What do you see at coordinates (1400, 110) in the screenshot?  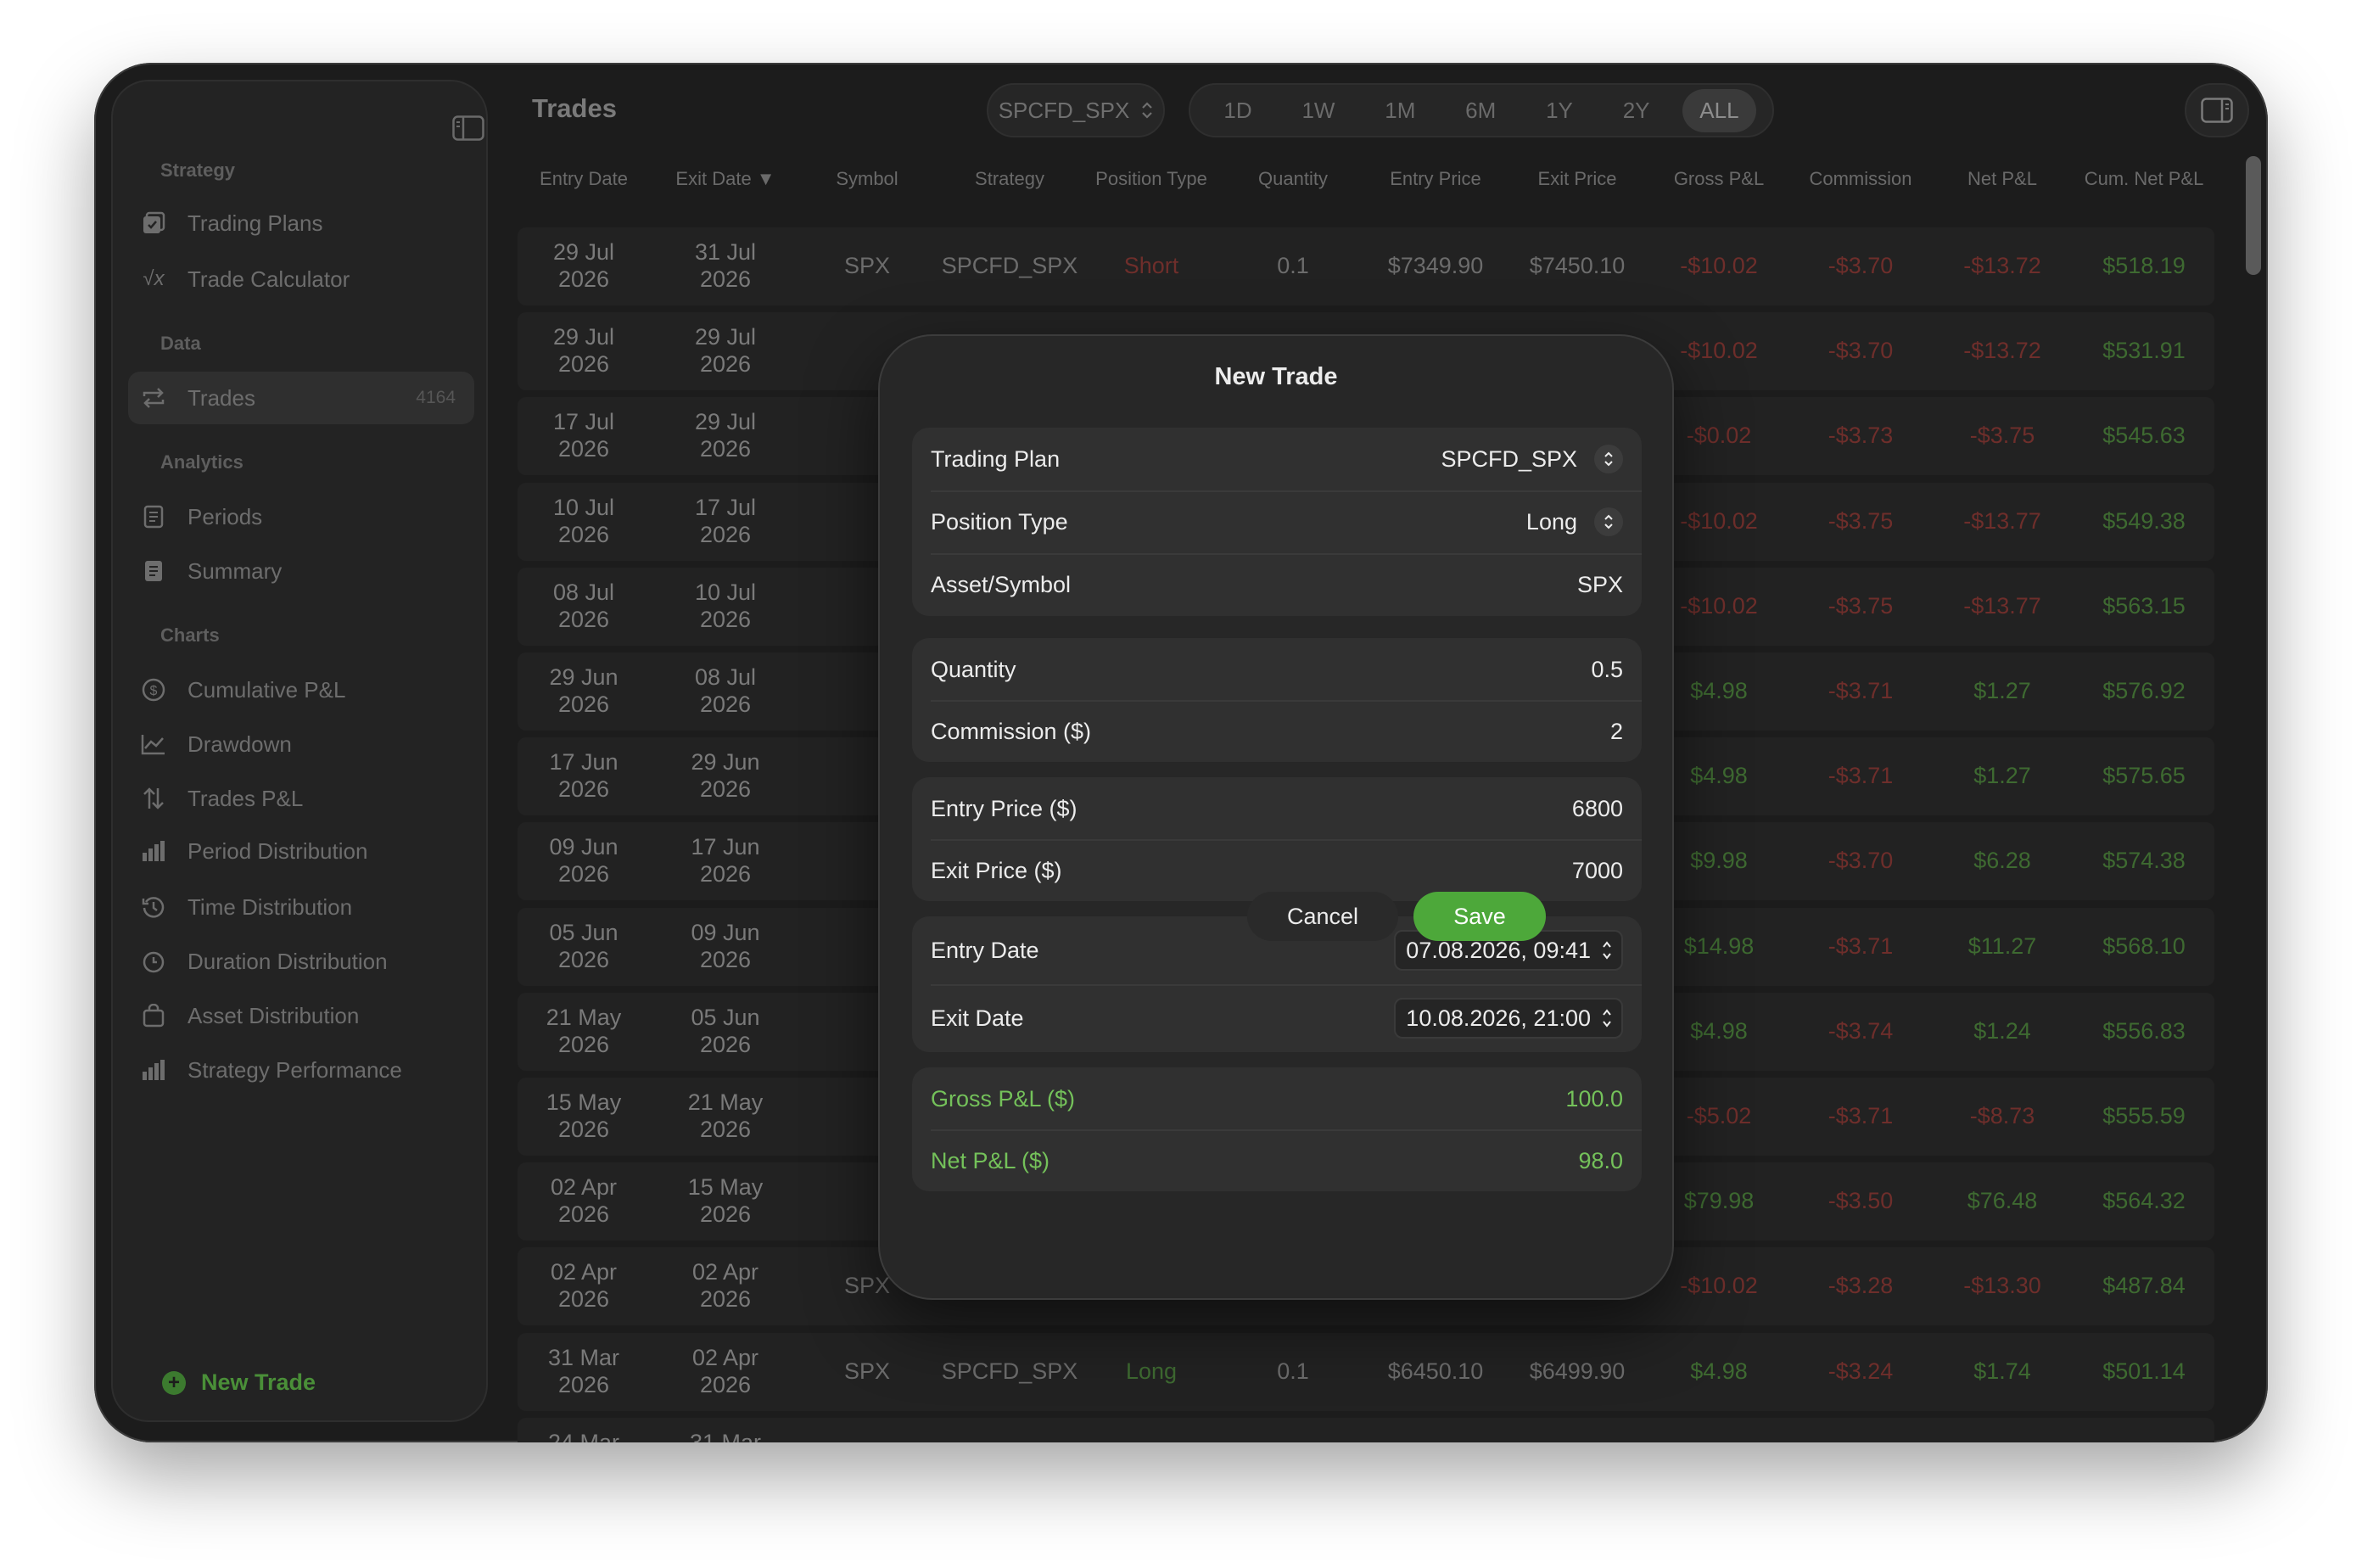 I see `range-1m: 1M` at bounding box center [1400, 110].